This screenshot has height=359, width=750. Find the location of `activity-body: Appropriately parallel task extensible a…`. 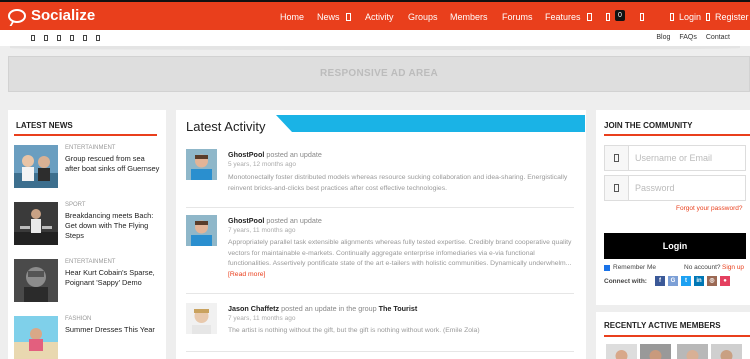

activity-body: Appropriately parallel task extensible a… is located at coordinates (400, 259).